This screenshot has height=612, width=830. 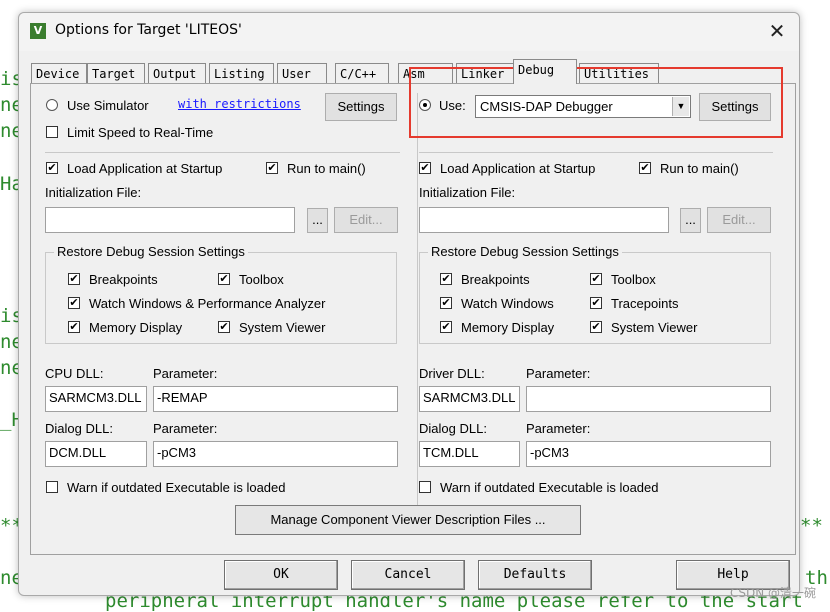 What do you see at coordinates (596, 279) in the screenshot?
I see `right-toolbox-checkbox: ✔` at bounding box center [596, 279].